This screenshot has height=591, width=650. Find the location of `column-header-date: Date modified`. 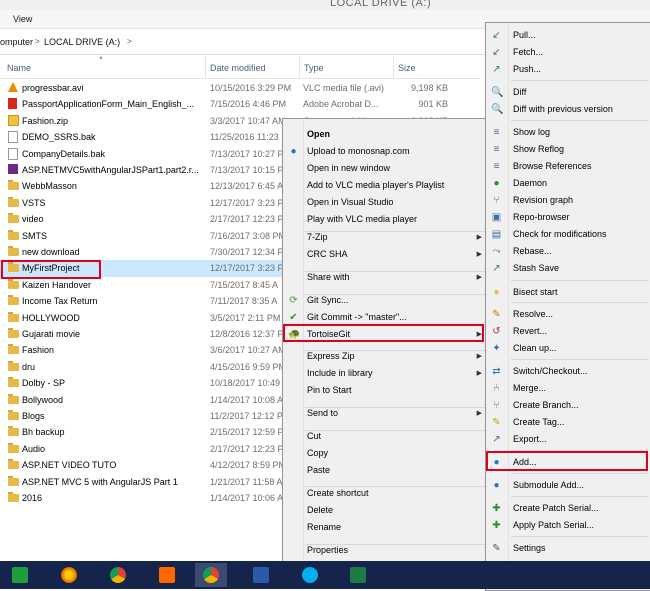

column-header-date: Date modified is located at coordinates (238, 68).